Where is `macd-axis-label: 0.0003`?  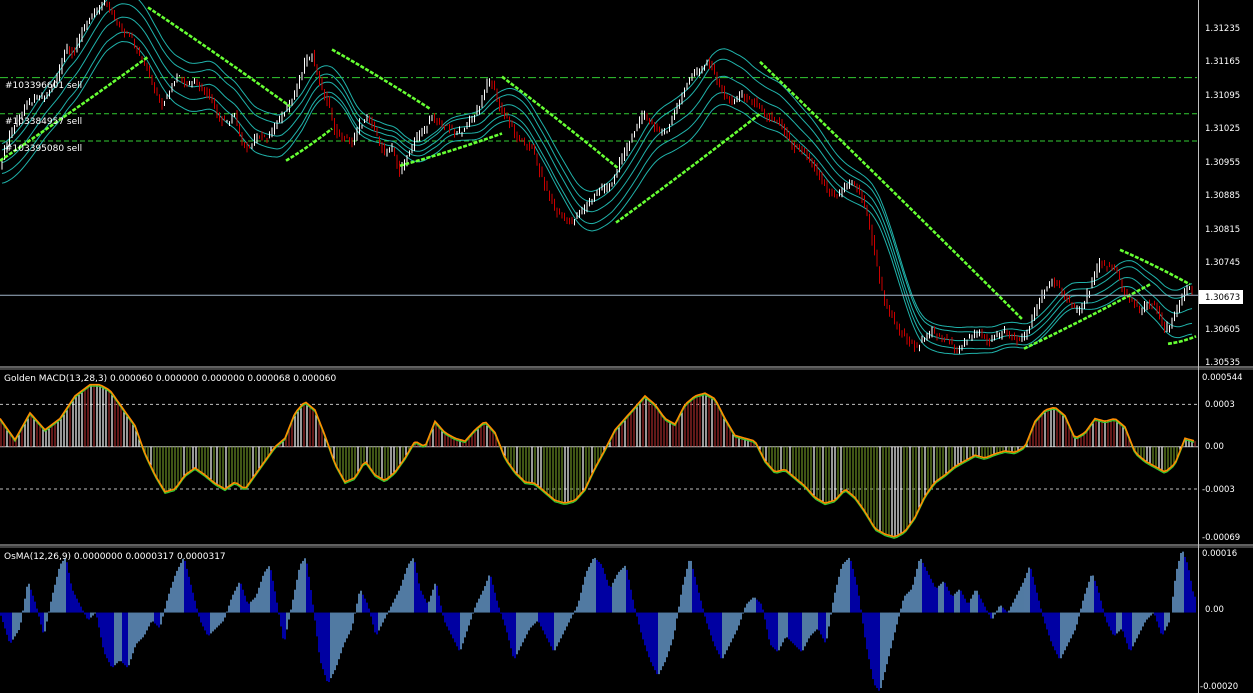
macd-axis-label: 0.0003 is located at coordinates (1220, 405).